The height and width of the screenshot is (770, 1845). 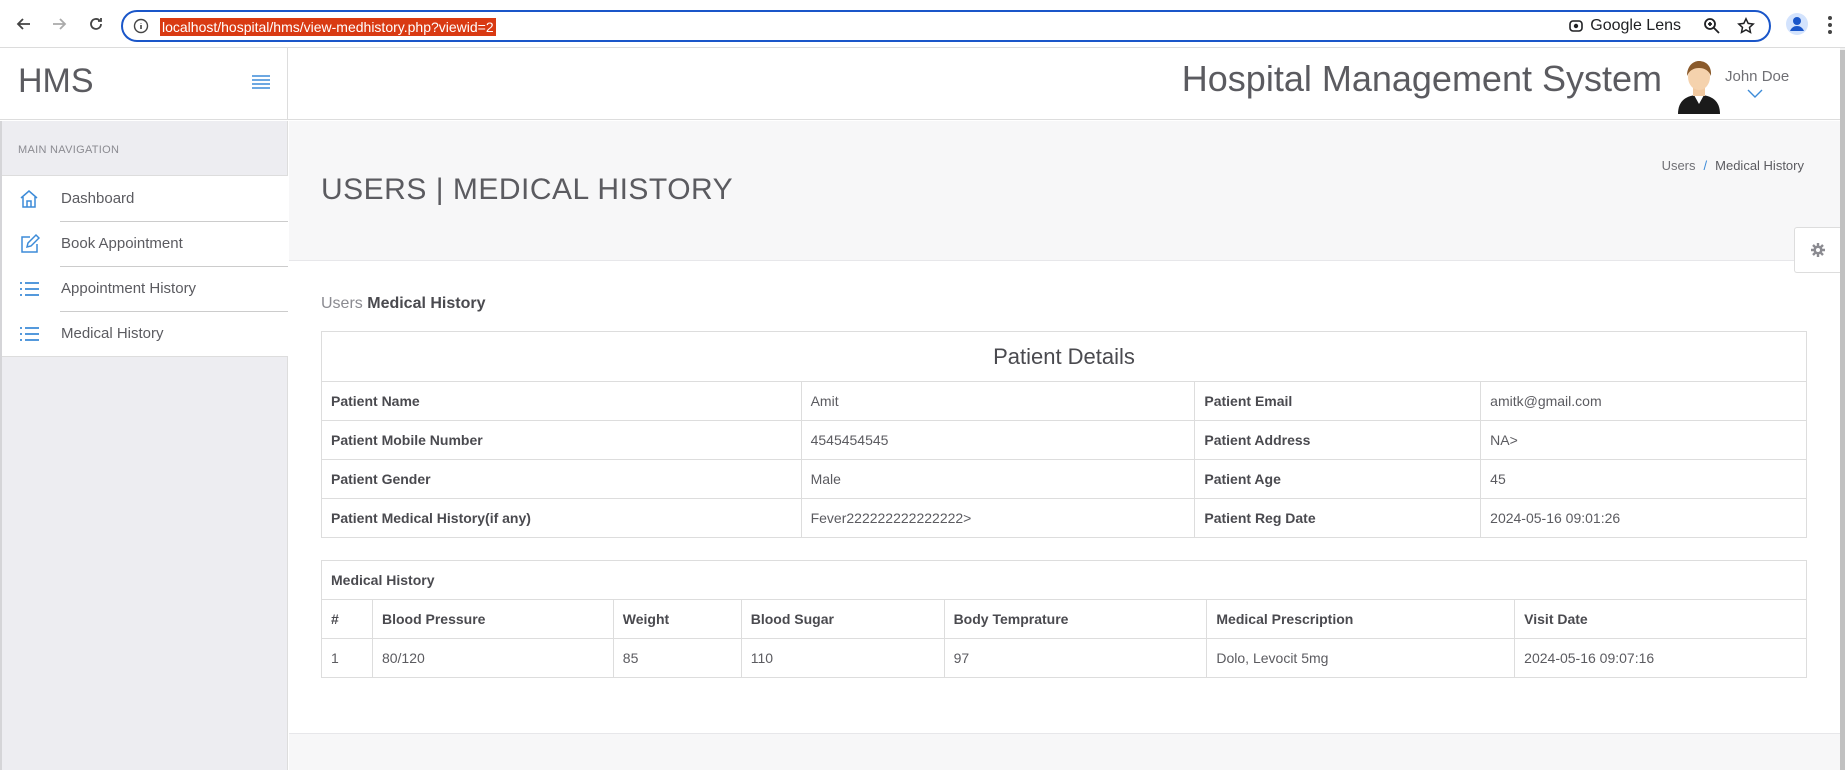 What do you see at coordinates (29, 199) in the screenshot?
I see `home-icon` at bounding box center [29, 199].